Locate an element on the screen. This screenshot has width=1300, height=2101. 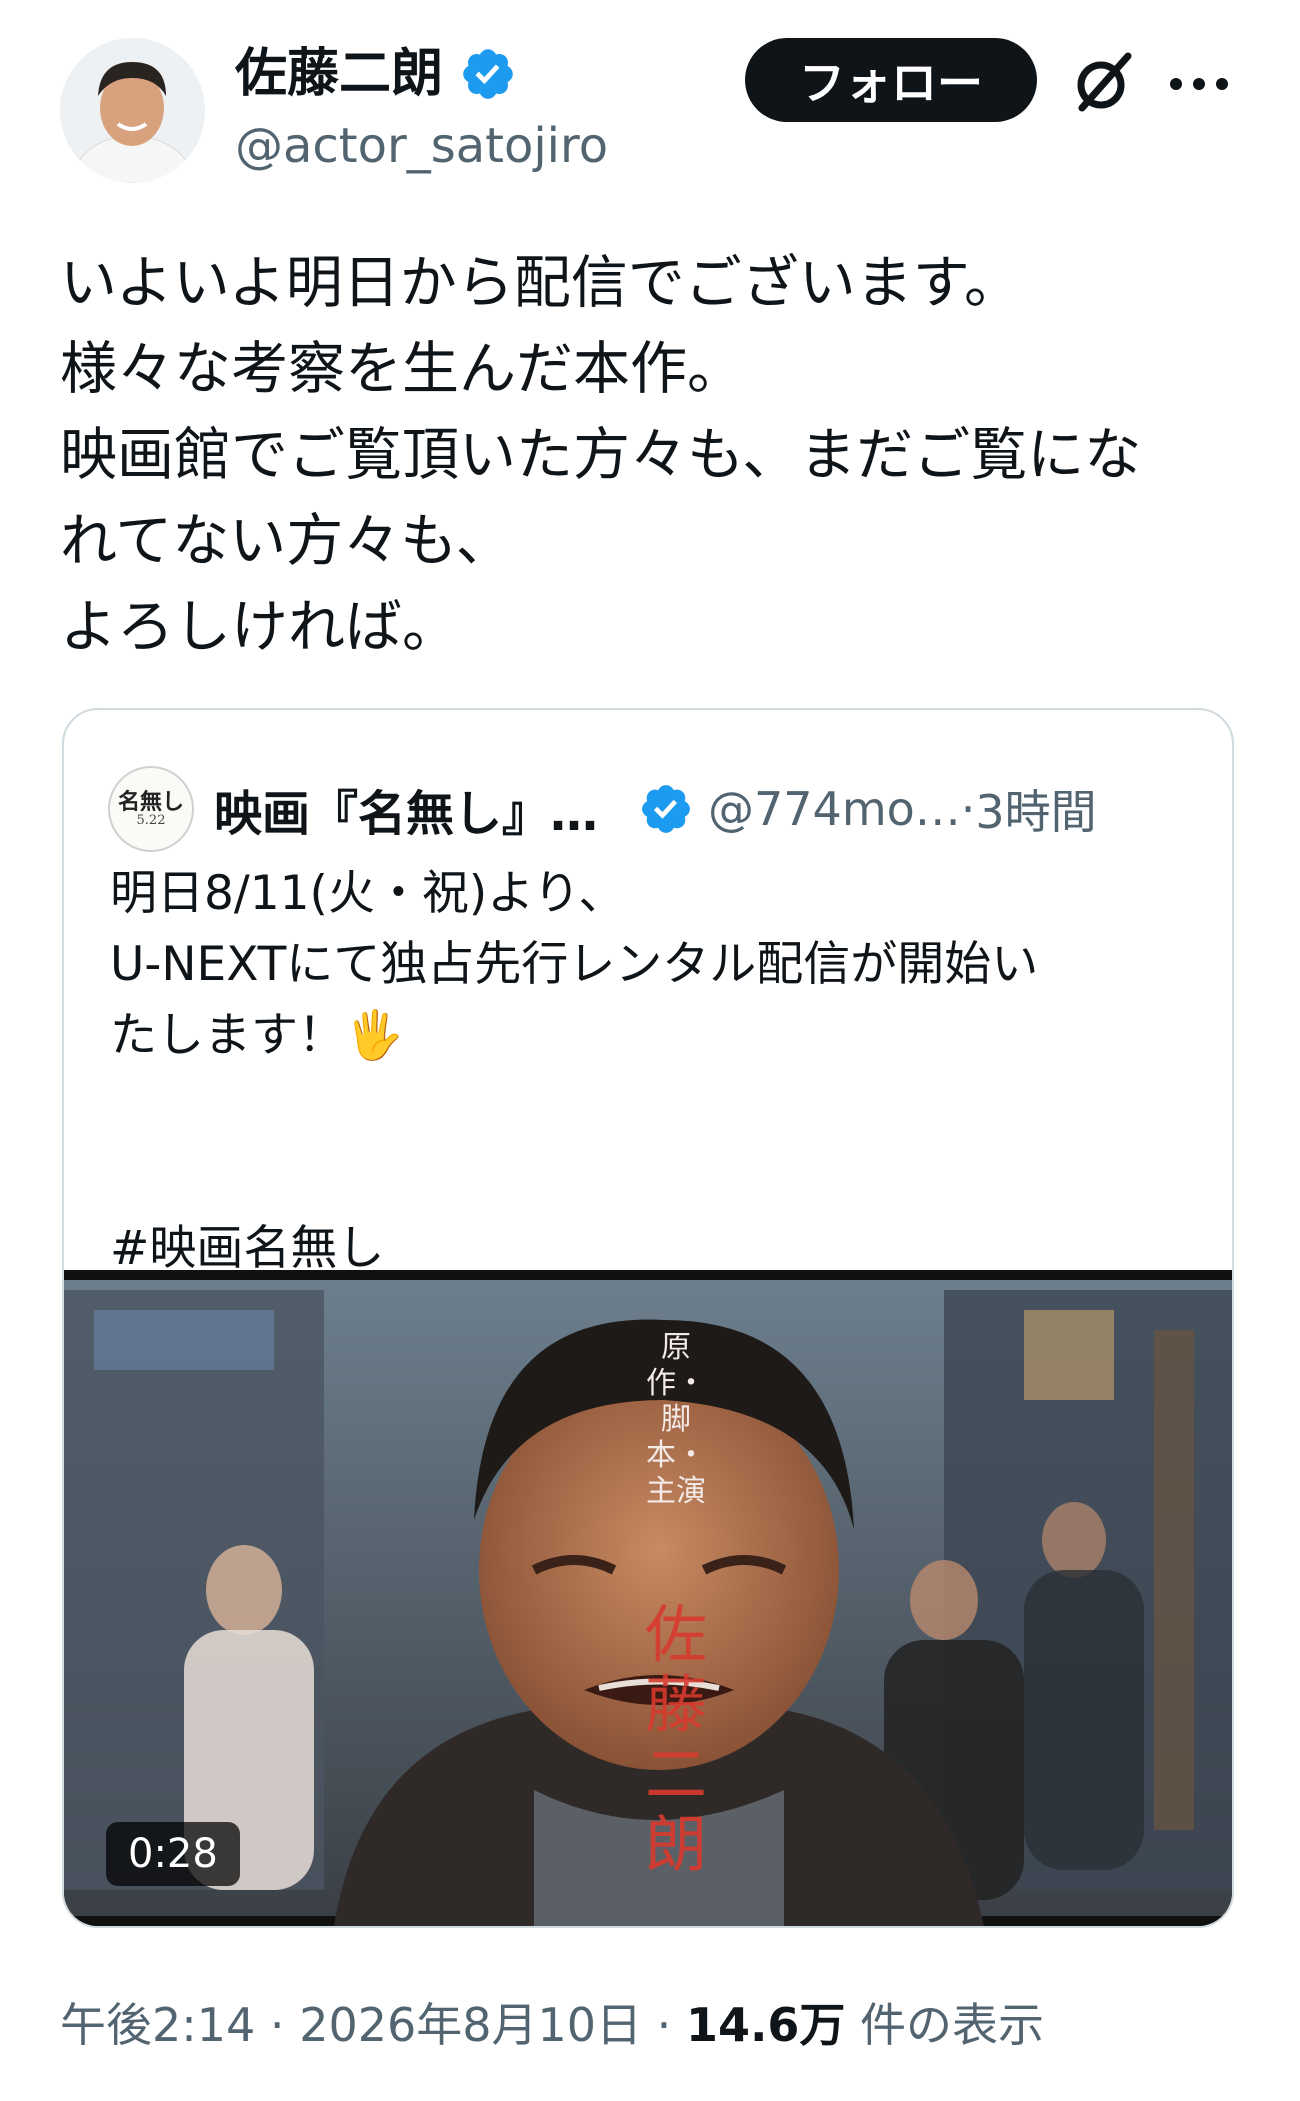
tweet-meta: 午後2:14 · 2026年8月10日 · 14.6万 件の表示 is located at coordinates (552, 2025).